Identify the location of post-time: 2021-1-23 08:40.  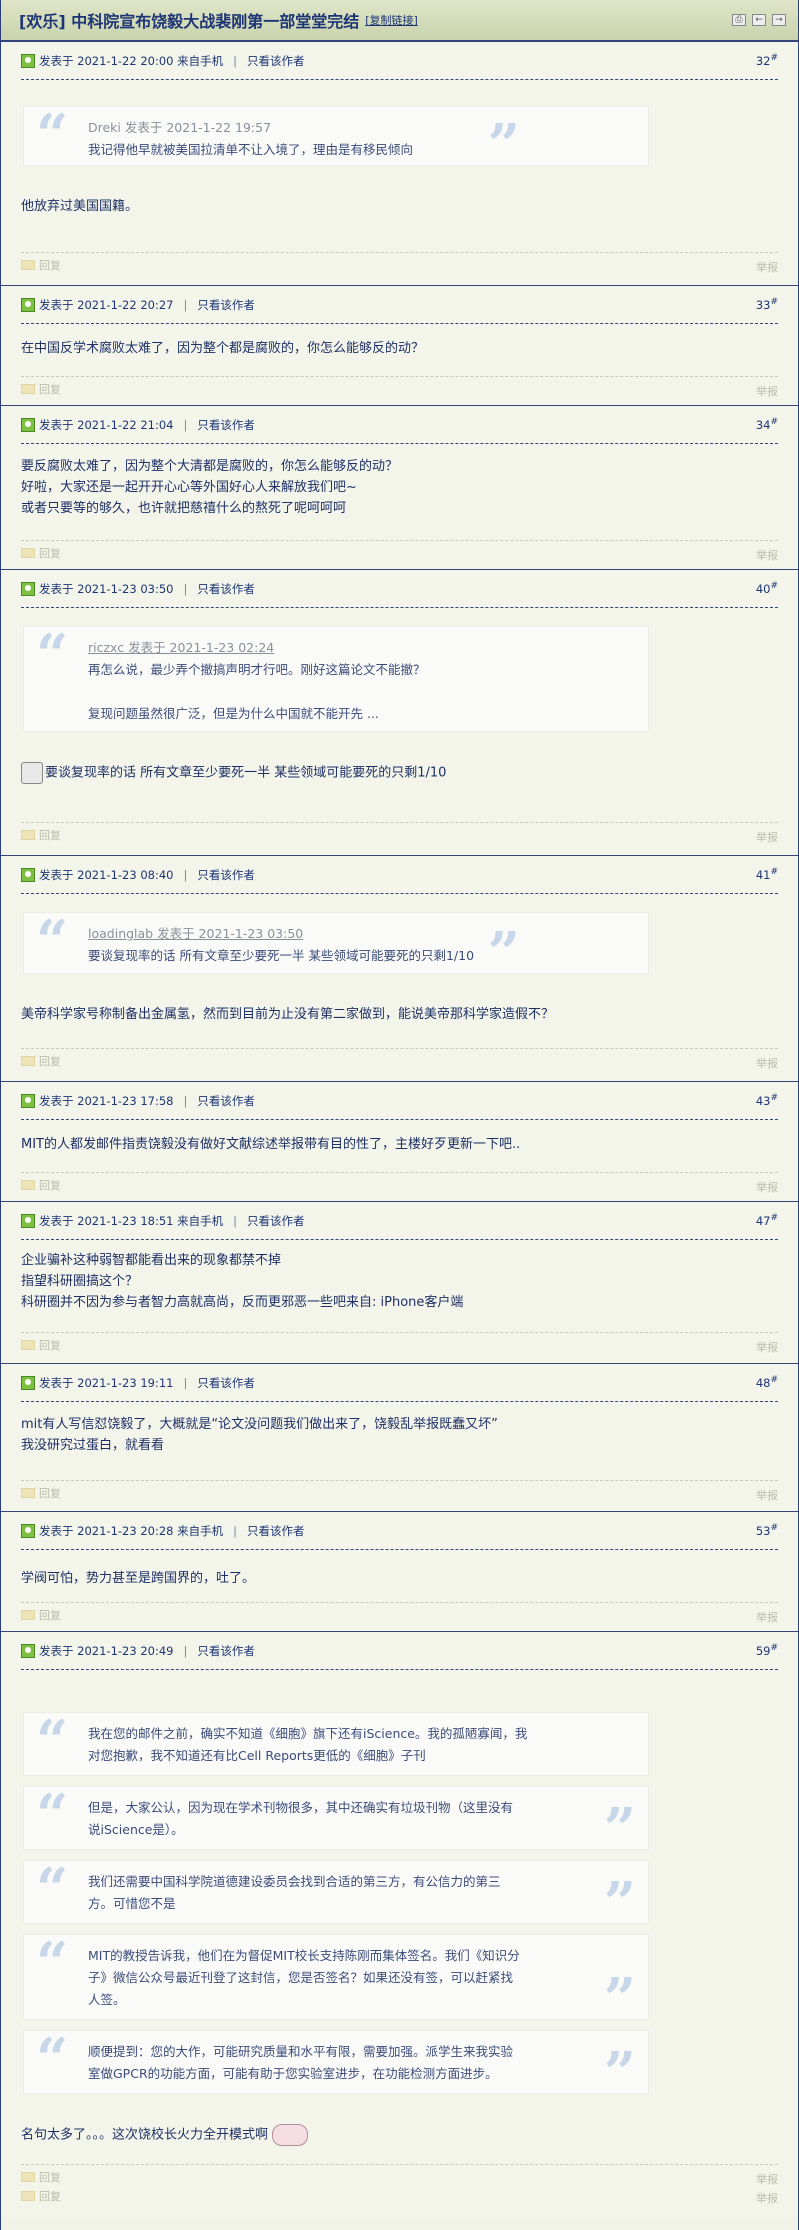
(125, 874).